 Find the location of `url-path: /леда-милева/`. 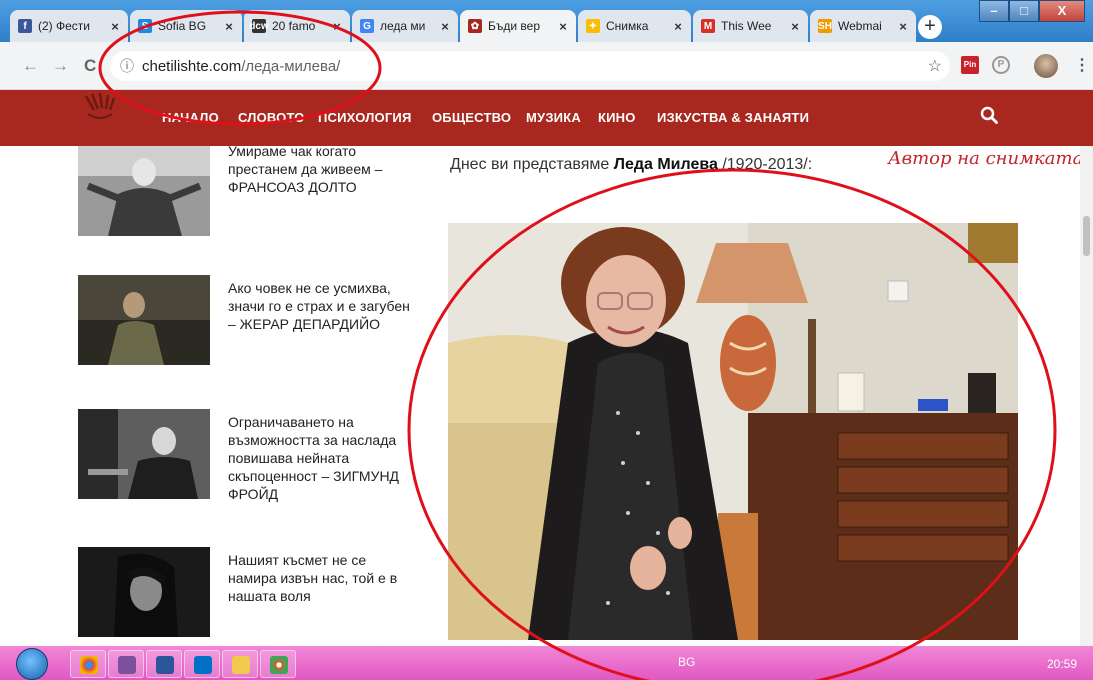

url-path: /леда-милева/ is located at coordinates (291, 66).